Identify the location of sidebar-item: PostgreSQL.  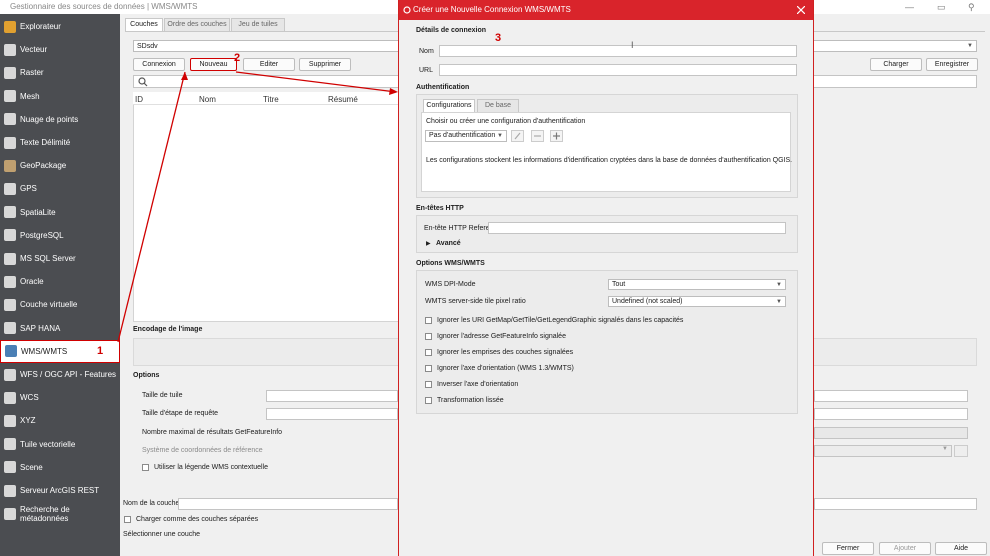
(60, 235).